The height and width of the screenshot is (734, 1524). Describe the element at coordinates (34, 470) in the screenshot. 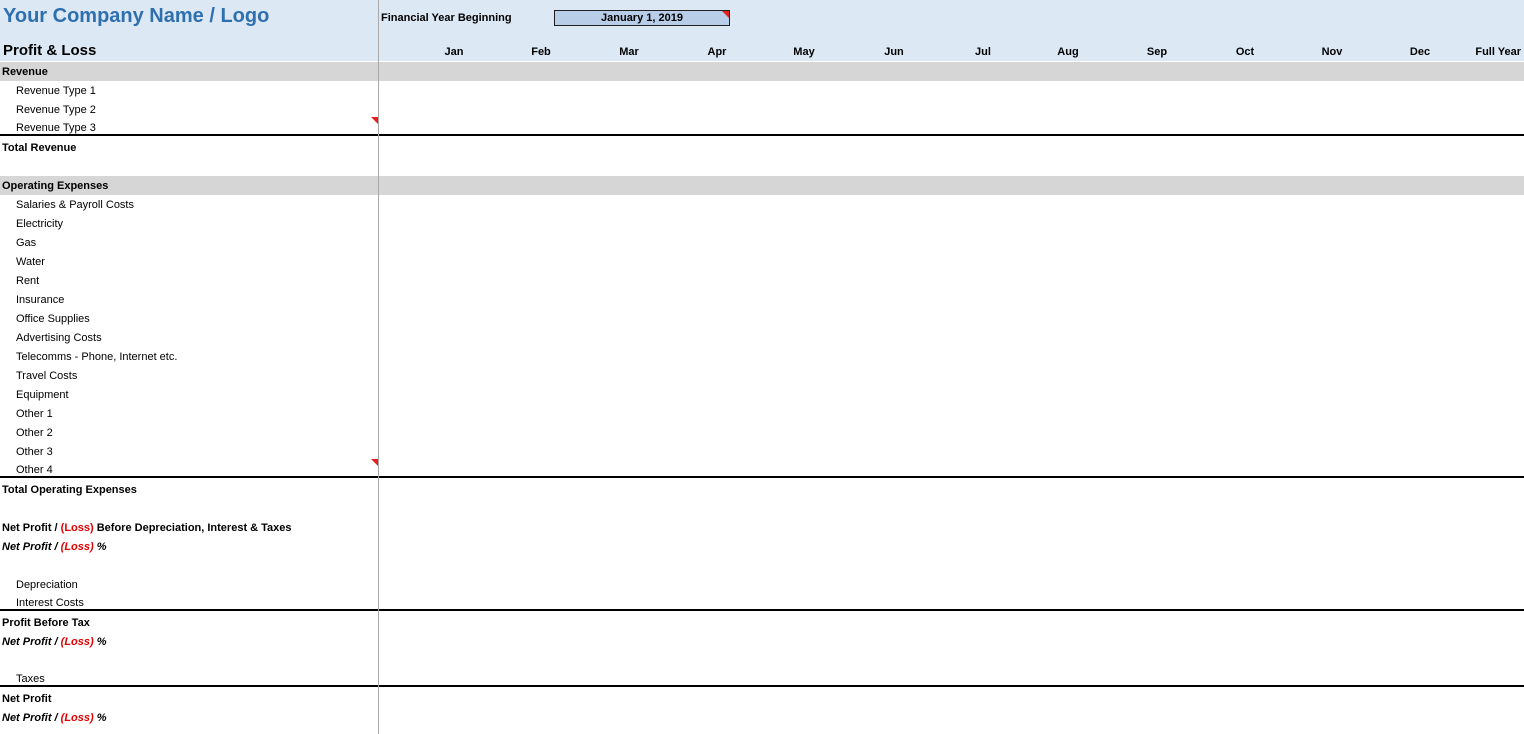

I see `row-label: Other 4` at that location.